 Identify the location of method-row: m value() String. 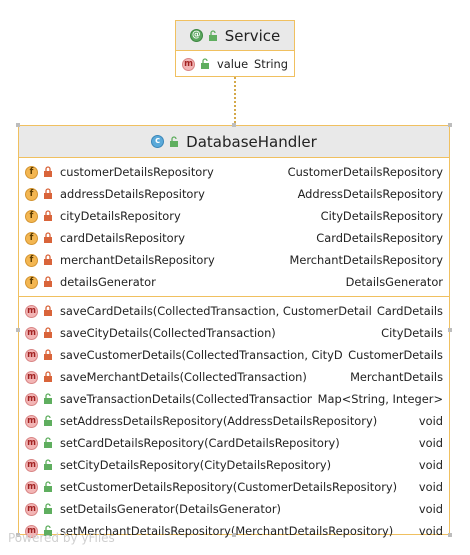
(235, 64).